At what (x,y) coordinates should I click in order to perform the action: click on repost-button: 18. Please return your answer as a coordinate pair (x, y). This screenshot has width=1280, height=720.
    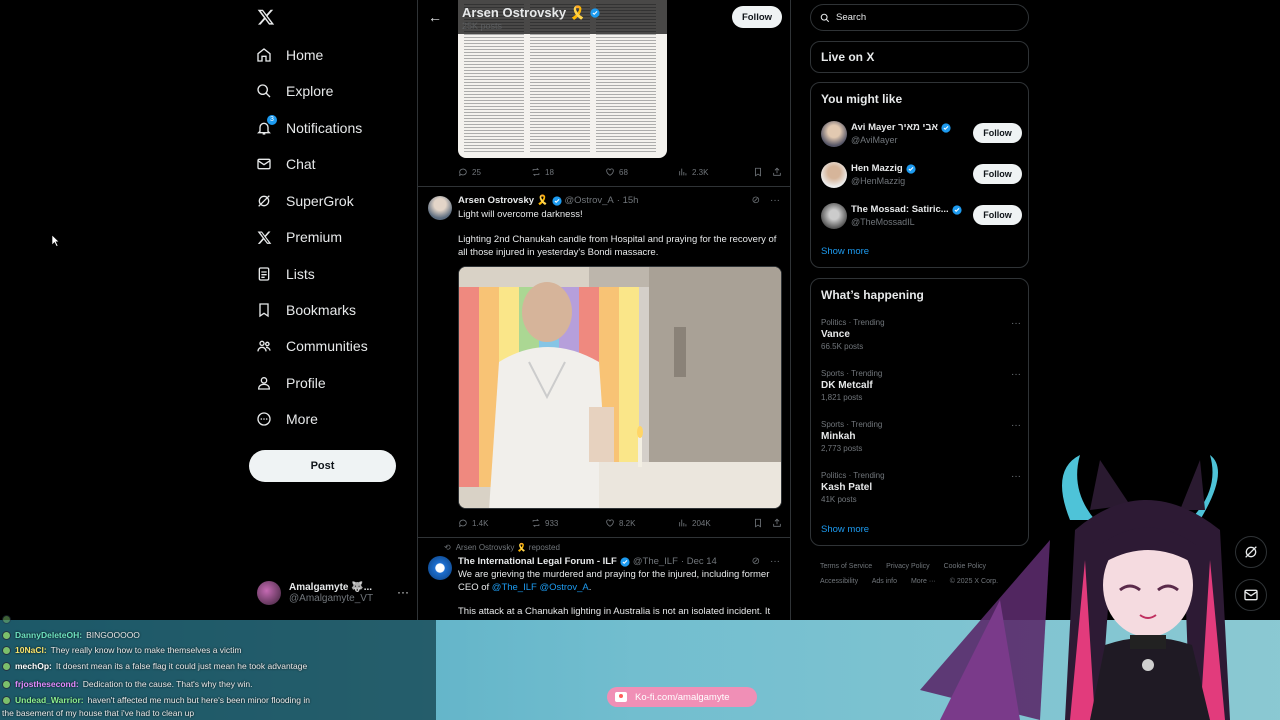
    Looking at the image, I should click on (542, 172).